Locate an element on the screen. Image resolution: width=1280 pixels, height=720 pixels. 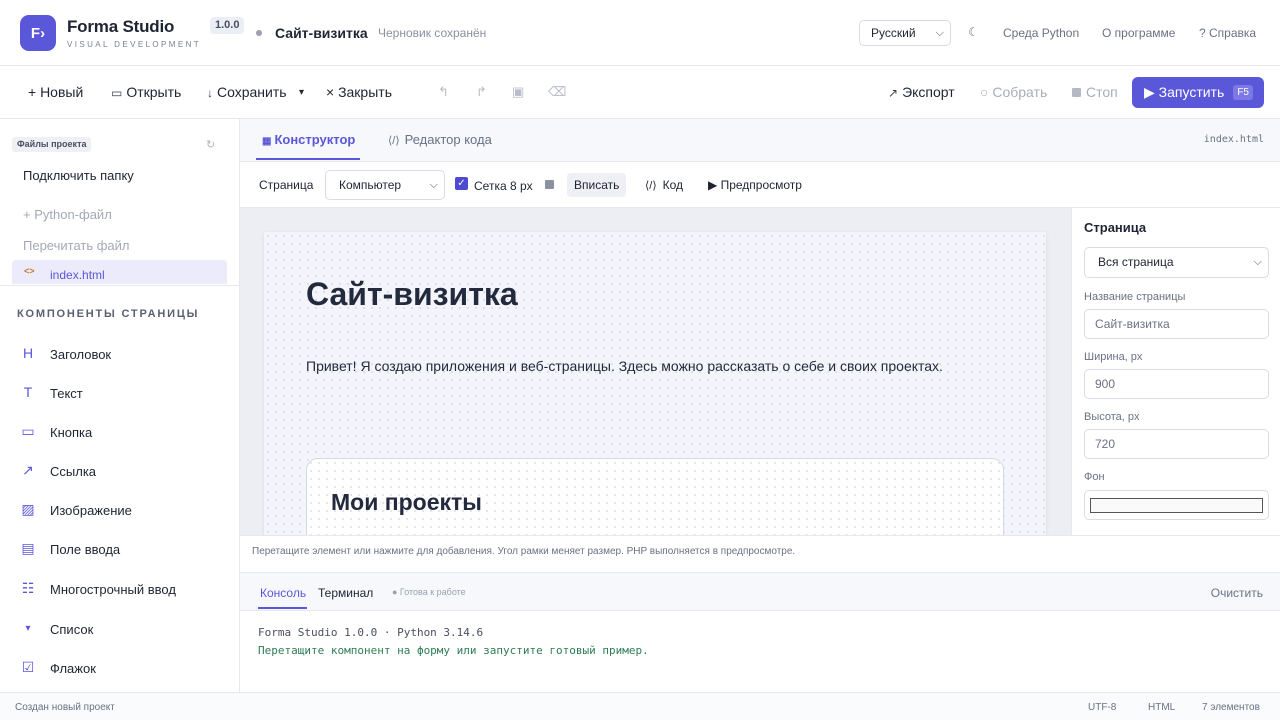
select-icon: ▾ is located at coordinates (28, 628).